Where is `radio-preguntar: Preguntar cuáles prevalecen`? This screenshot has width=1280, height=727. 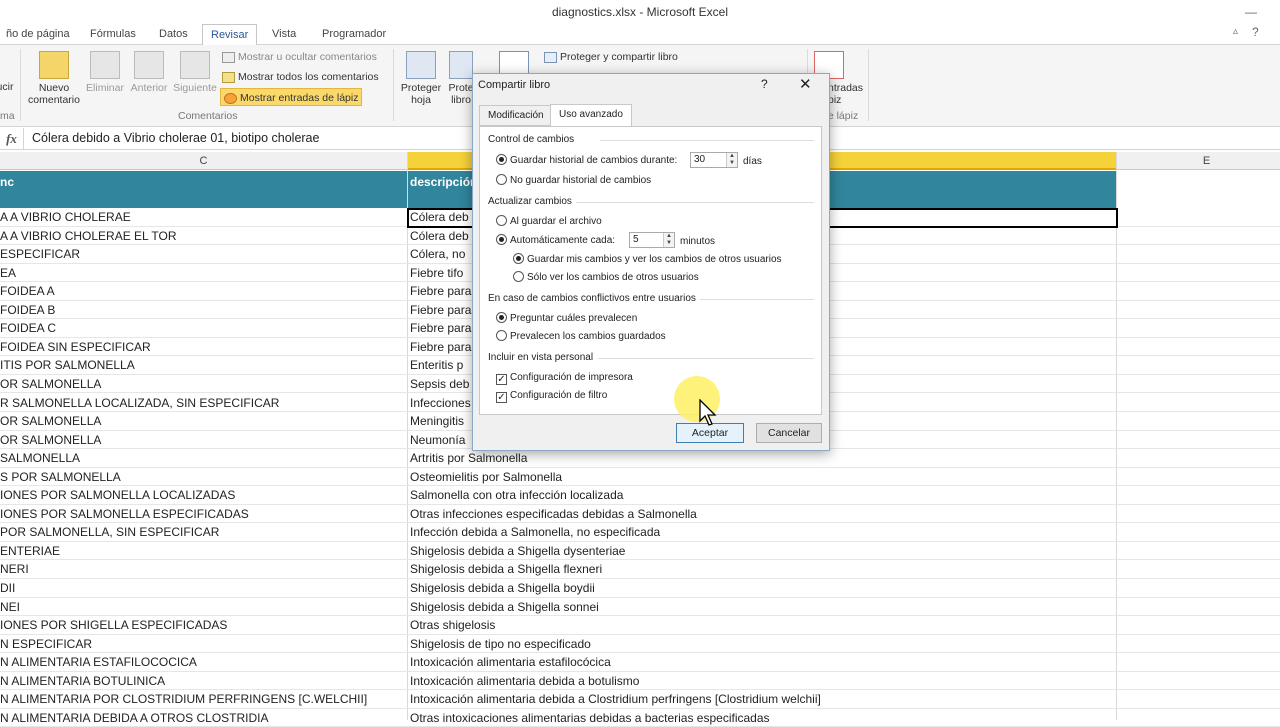 radio-preguntar: Preguntar cuáles prevalecen is located at coordinates (566, 318).